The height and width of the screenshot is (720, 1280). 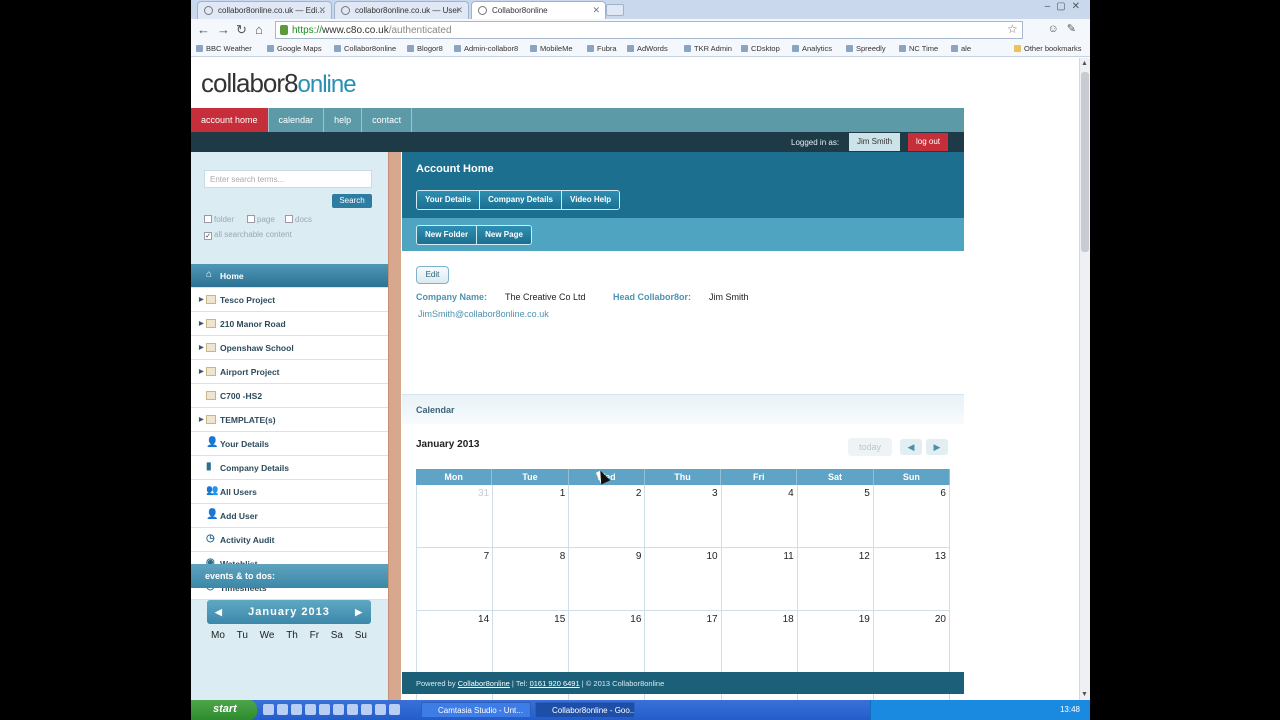 I want to click on sidebar-item-c700-hs2: C700 -HS2, so click(x=289, y=396).